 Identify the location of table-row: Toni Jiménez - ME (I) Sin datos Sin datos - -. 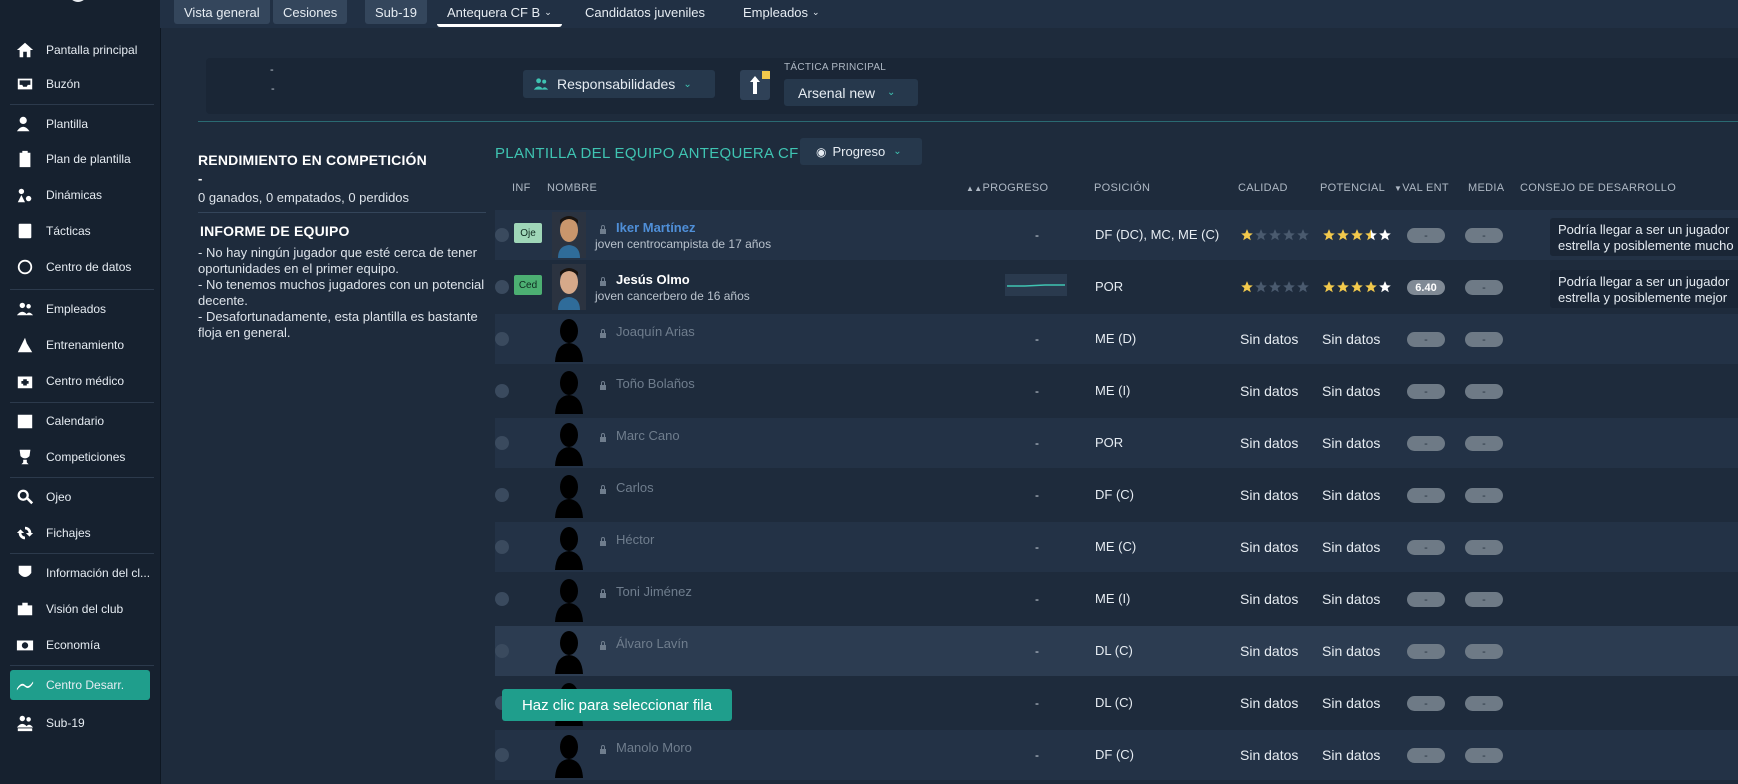
(1116, 599).